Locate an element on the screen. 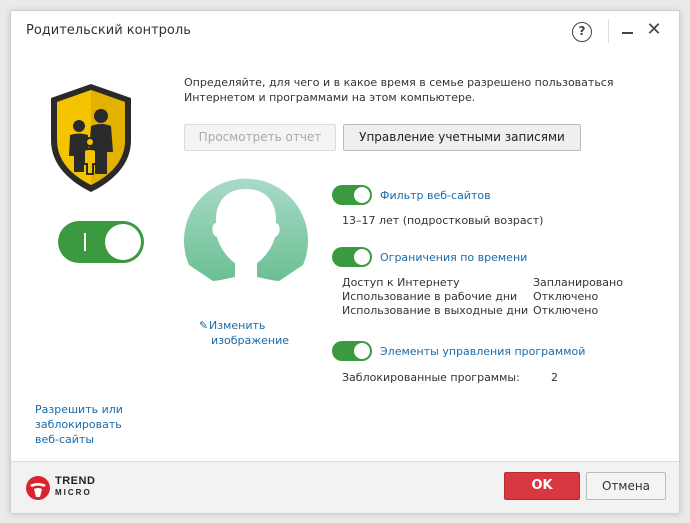 This screenshot has height=523, width=690. app-controls-toggle is located at coordinates (352, 351).